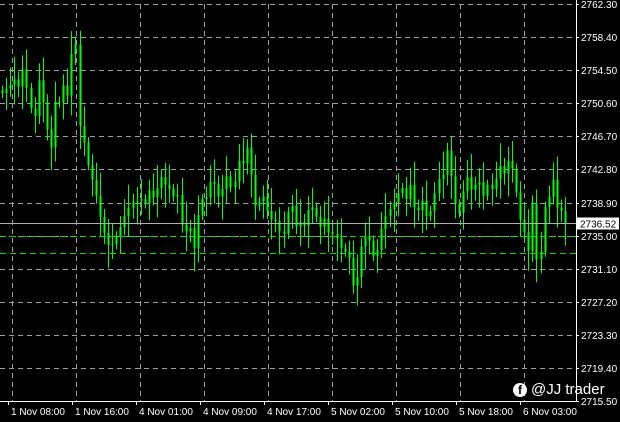 This screenshot has width=620, height=422. Describe the element at coordinates (599, 38) in the screenshot. I see `y-tick-label: 2758.40` at that location.